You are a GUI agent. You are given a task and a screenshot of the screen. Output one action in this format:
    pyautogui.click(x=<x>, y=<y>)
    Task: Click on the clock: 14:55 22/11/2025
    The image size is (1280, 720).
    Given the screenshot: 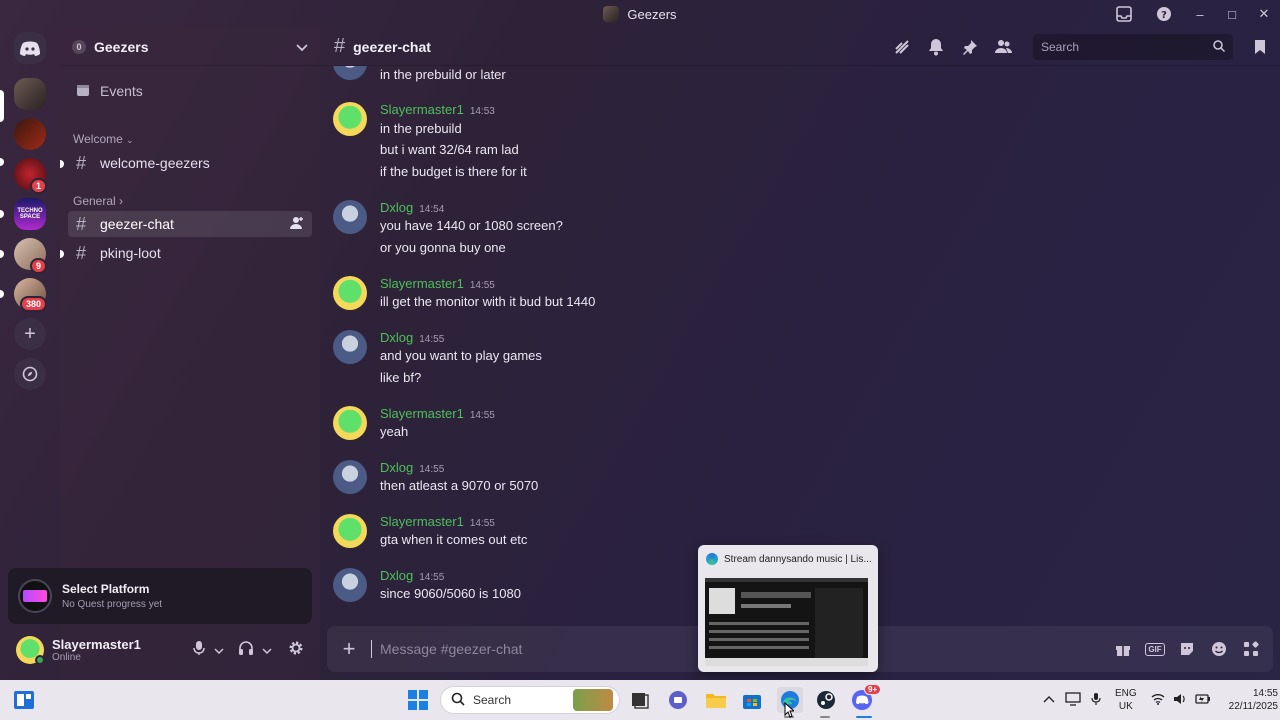 What is the action you would take?
    pyautogui.click(x=1253, y=700)
    